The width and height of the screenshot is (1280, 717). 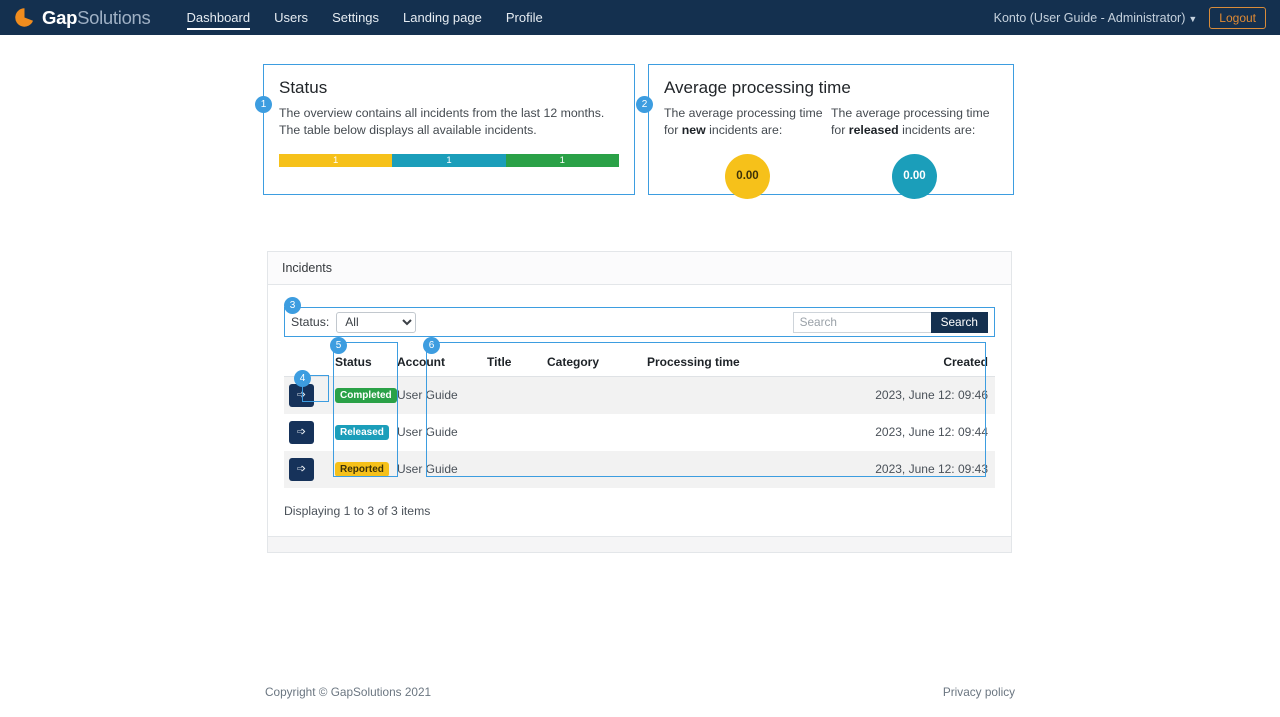 I want to click on status-card-title: Status, so click(x=303, y=87).